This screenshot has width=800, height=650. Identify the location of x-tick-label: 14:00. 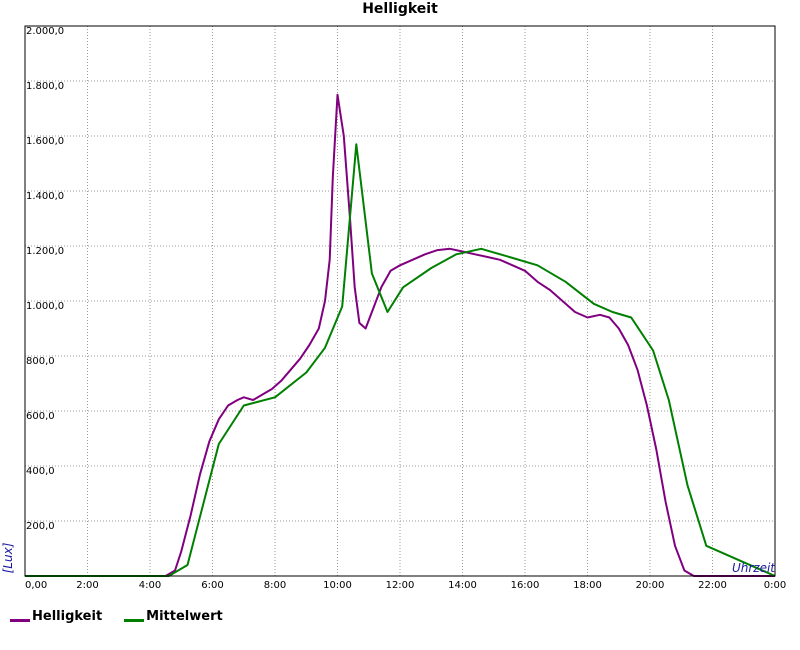
(462, 585).